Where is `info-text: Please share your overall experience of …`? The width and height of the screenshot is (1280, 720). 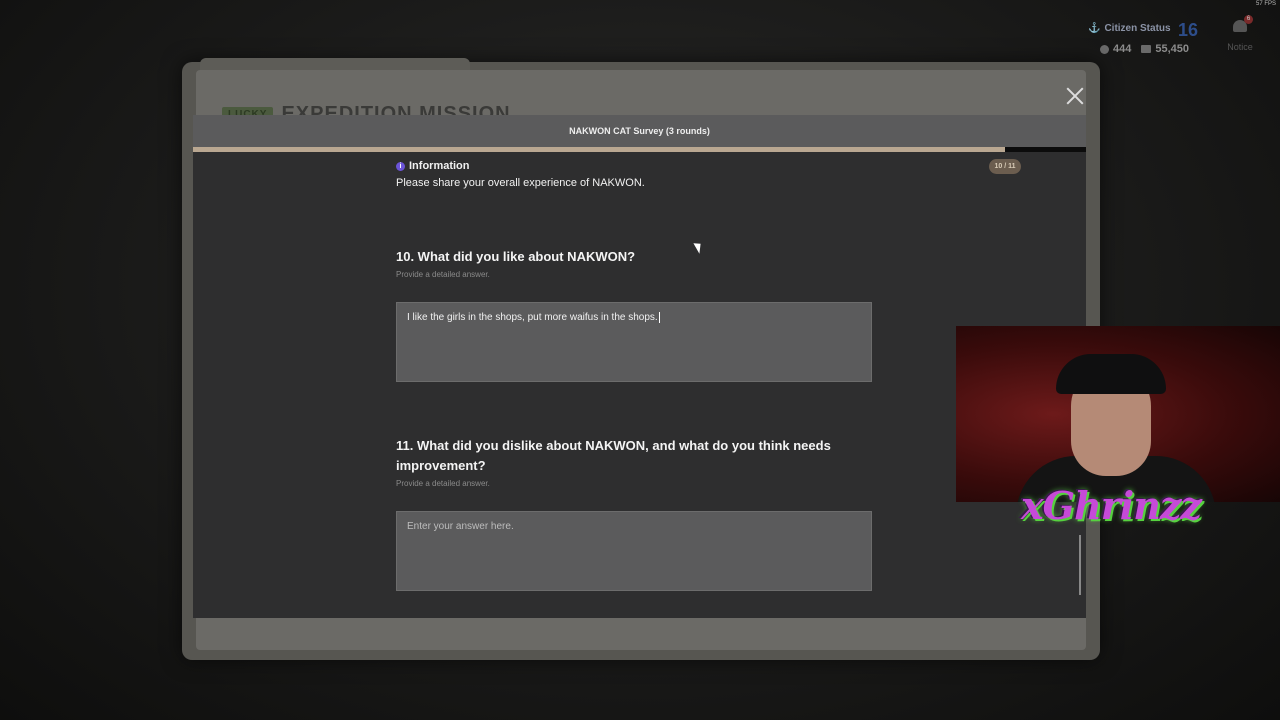
info-text: Please share your overall experience of … is located at coordinates (520, 183).